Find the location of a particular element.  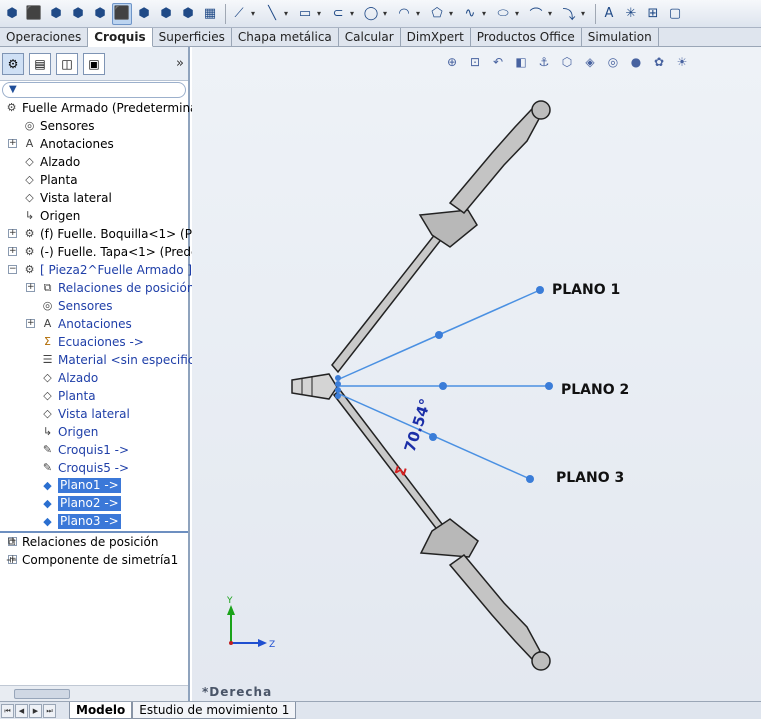

rectangle-icon: ▭ is located at coordinates (305, 14).